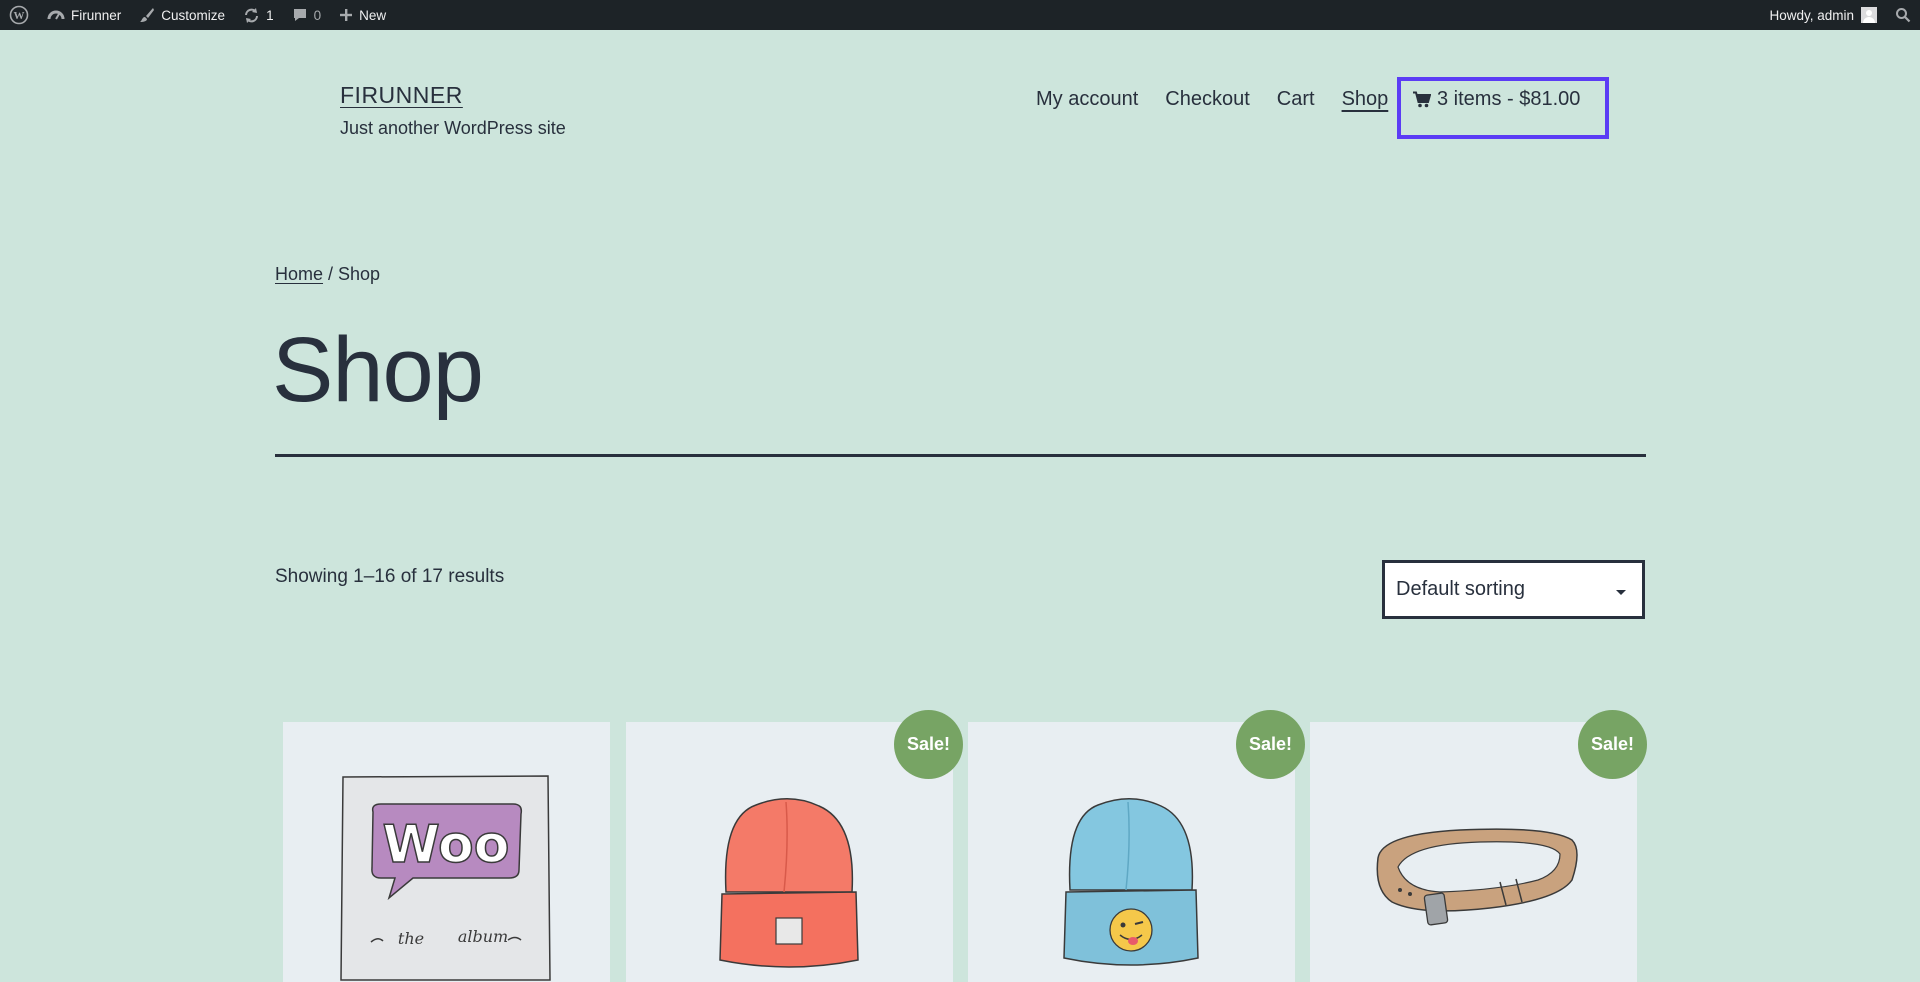 The image size is (1920, 982). Describe the element at coordinates (359, 274) in the screenshot. I see `breadcrumb-current: Shop` at that location.